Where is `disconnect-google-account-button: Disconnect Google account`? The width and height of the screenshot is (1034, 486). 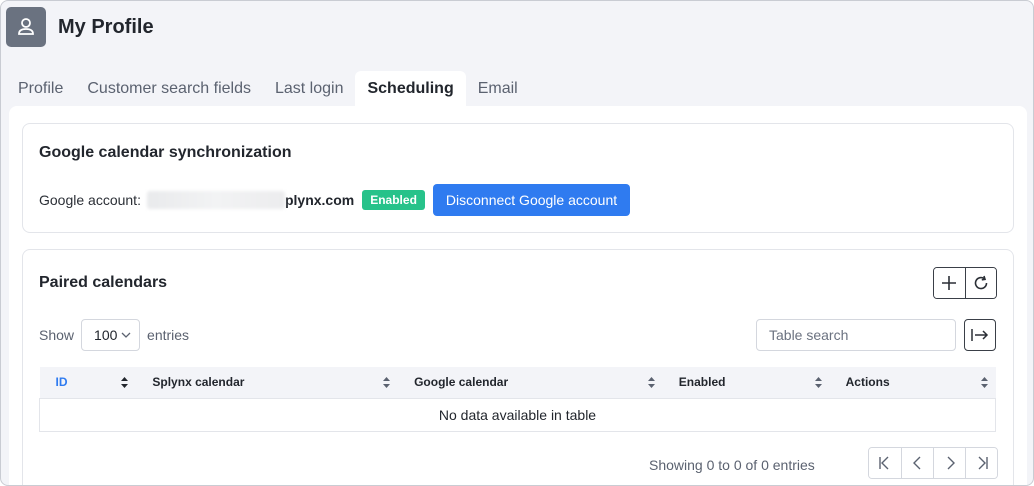 disconnect-google-account-button: Disconnect Google account is located at coordinates (531, 200).